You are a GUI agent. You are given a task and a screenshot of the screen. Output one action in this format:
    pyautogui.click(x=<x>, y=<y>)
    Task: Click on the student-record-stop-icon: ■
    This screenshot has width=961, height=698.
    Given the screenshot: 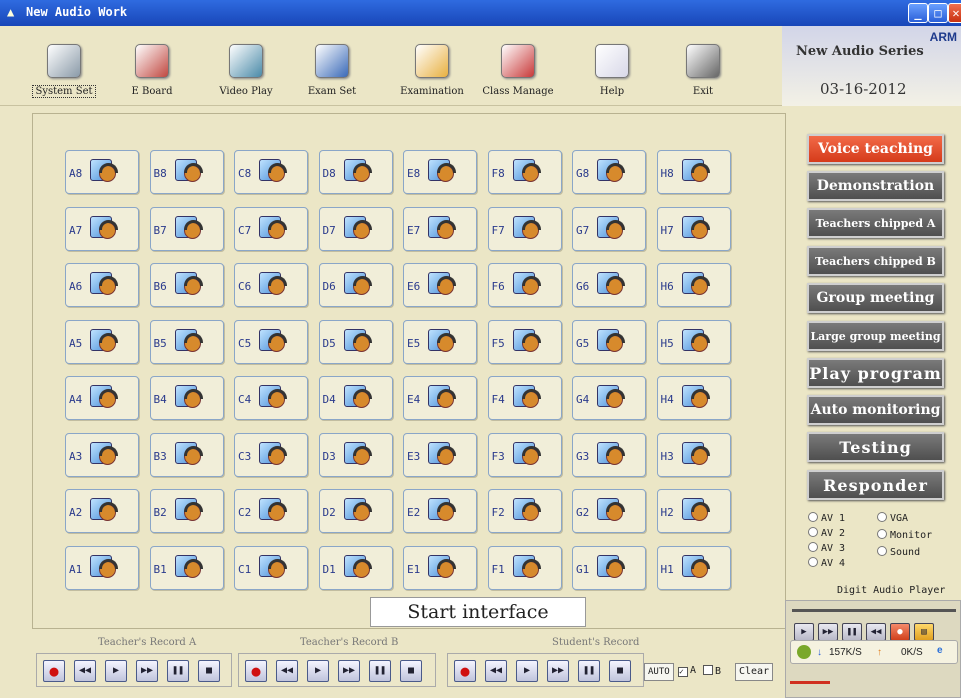 What is the action you would take?
    pyautogui.click(x=620, y=671)
    